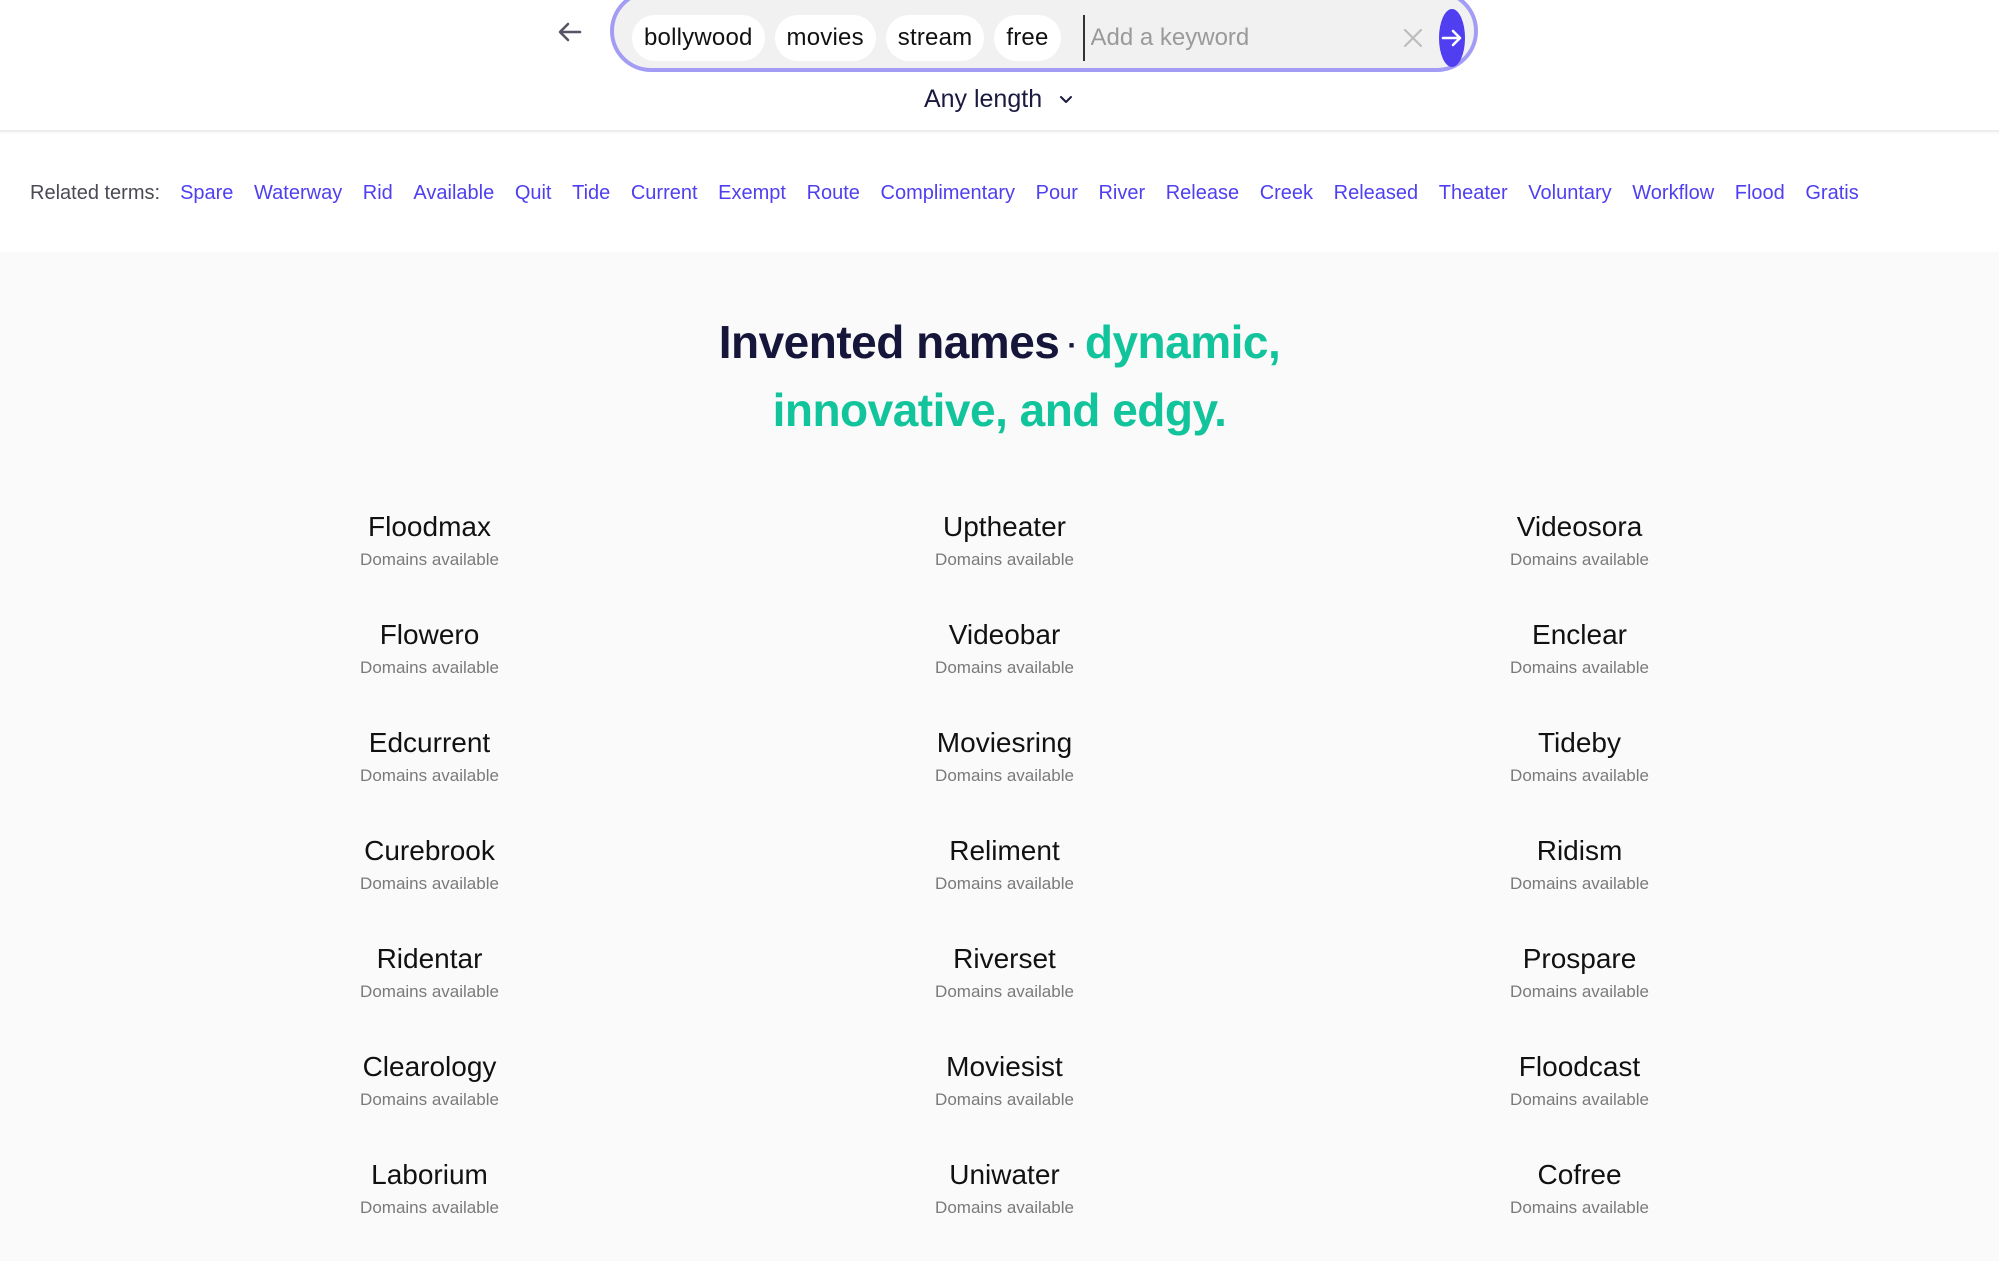 Image resolution: width=1999 pixels, height=1261 pixels. Describe the element at coordinates (833, 193) in the screenshot. I see `related-term-link: Route` at that location.